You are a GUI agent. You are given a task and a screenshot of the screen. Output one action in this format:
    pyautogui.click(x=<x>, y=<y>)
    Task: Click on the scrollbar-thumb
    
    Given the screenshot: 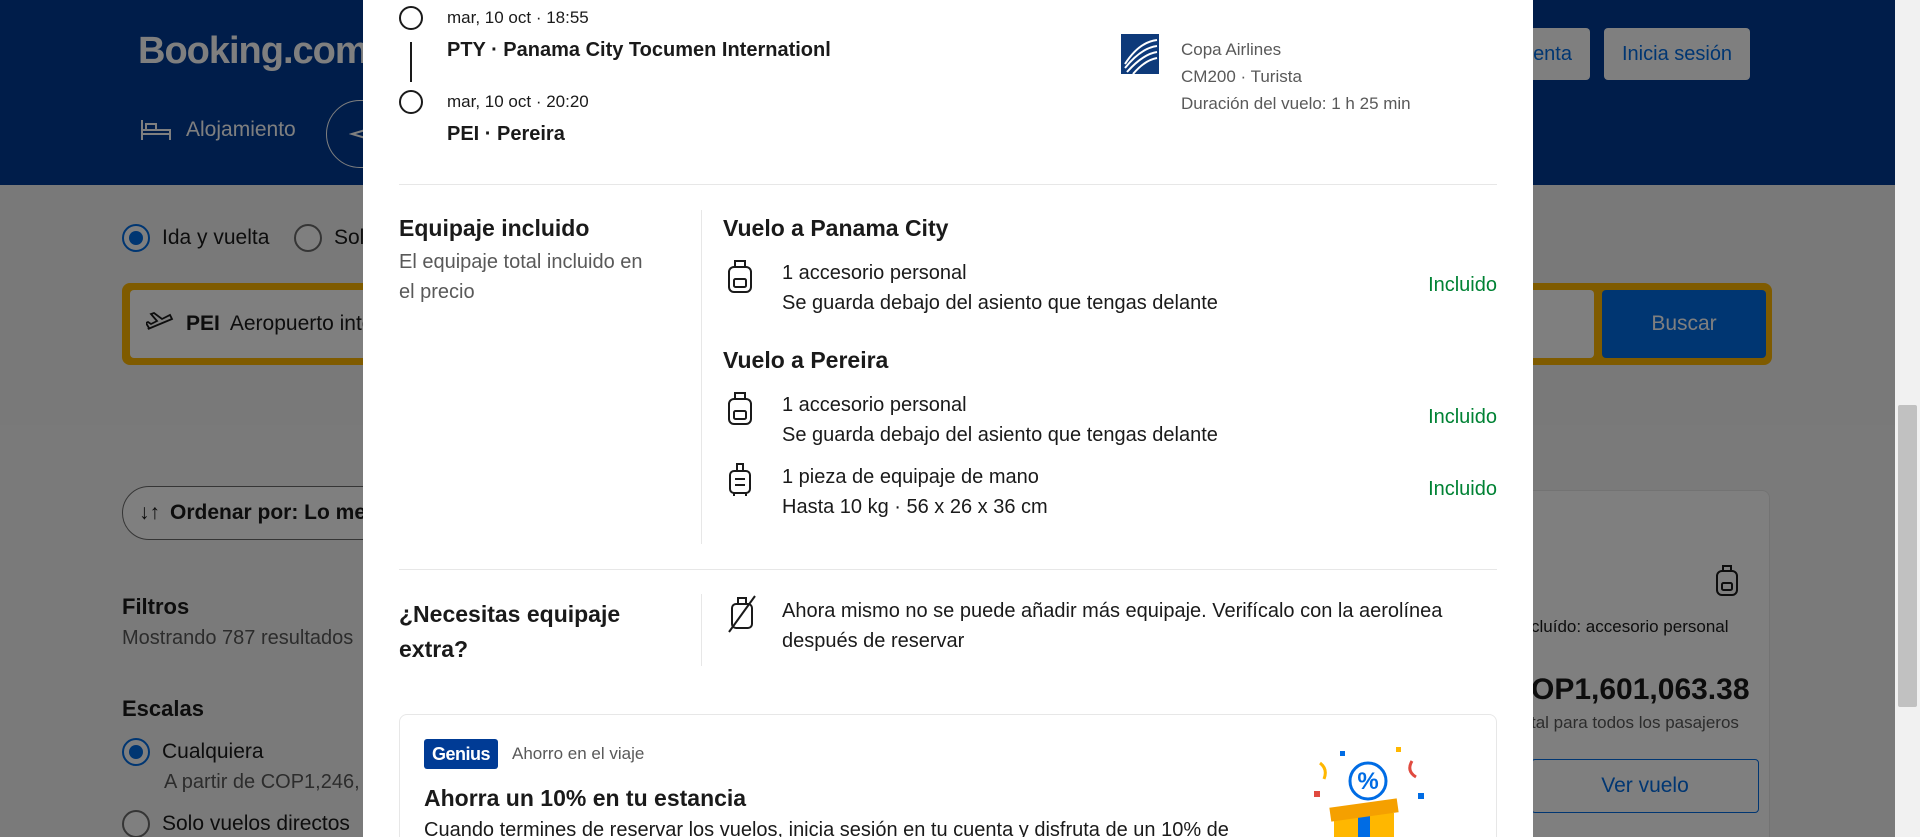 What is the action you would take?
    pyautogui.click(x=1907, y=556)
    